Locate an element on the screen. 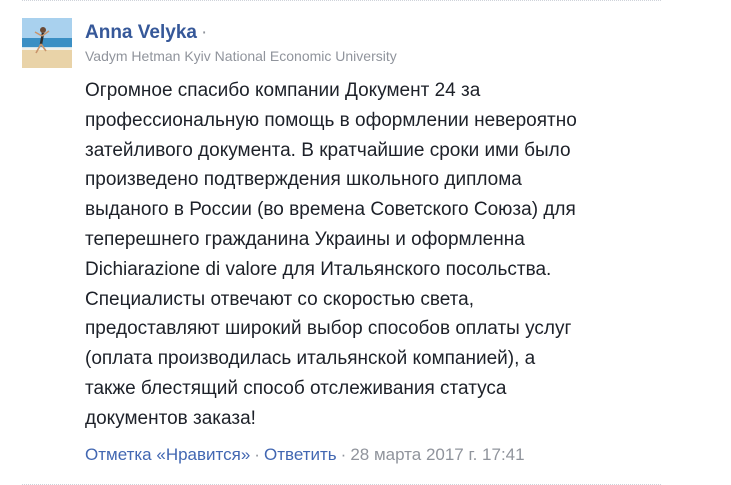 The width and height of the screenshot is (731, 485). comment-line: Огромное спасибо компании Документ 24 за is located at coordinates (283, 90).